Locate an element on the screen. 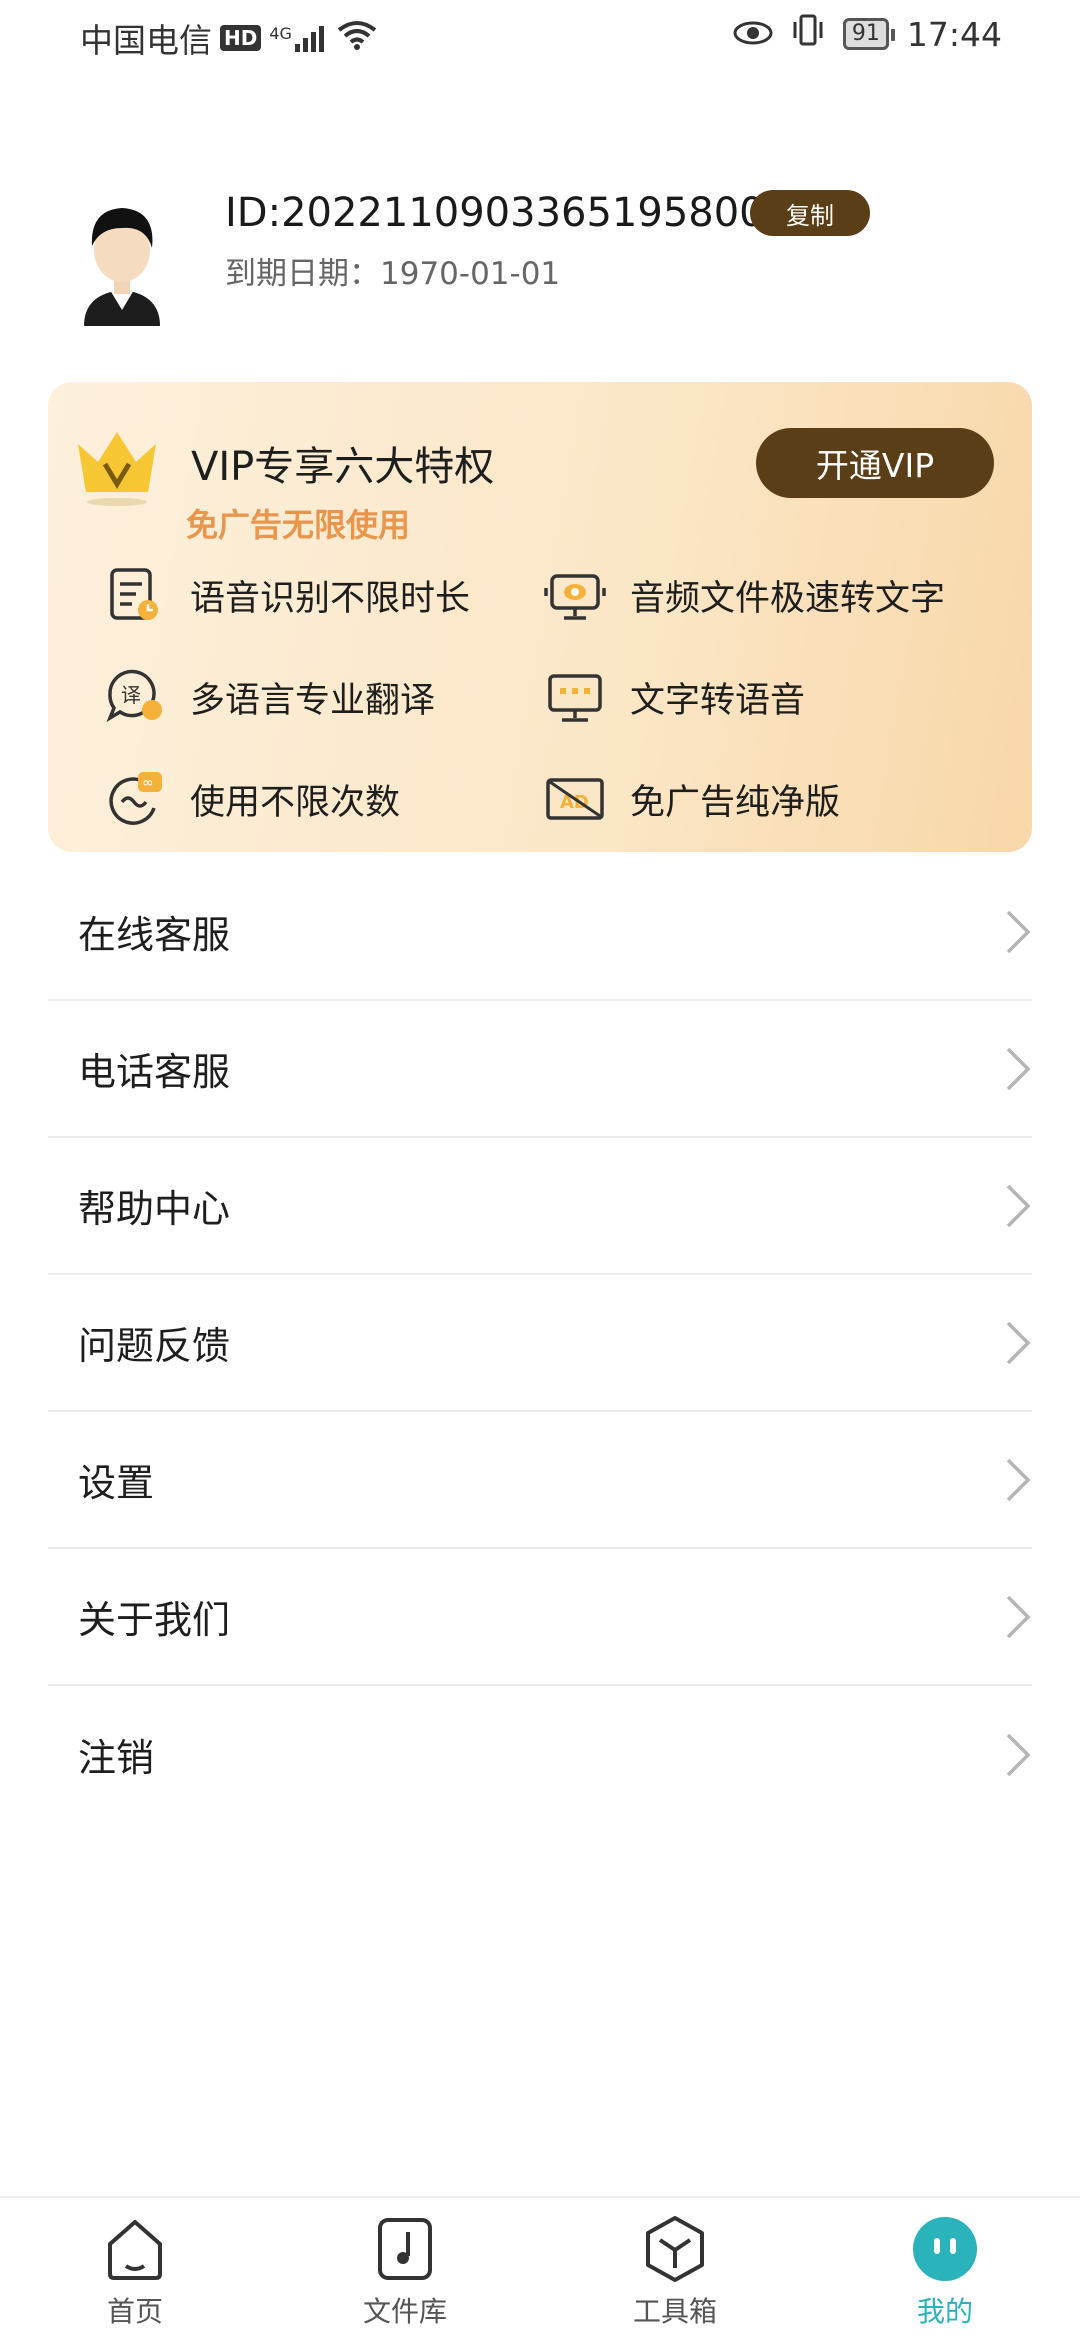 The height and width of the screenshot is (2340, 1080). menu-label: 问题反馈 is located at coordinates (154, 1346).